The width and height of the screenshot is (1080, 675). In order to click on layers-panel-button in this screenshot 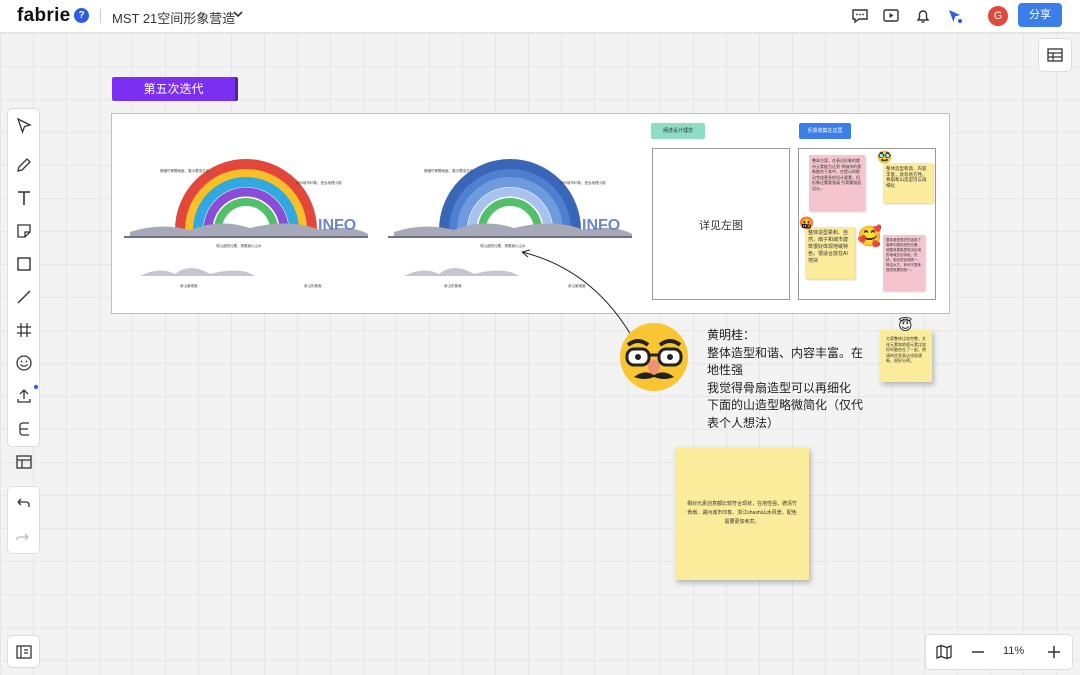, I will do `click(1055, 55)`.